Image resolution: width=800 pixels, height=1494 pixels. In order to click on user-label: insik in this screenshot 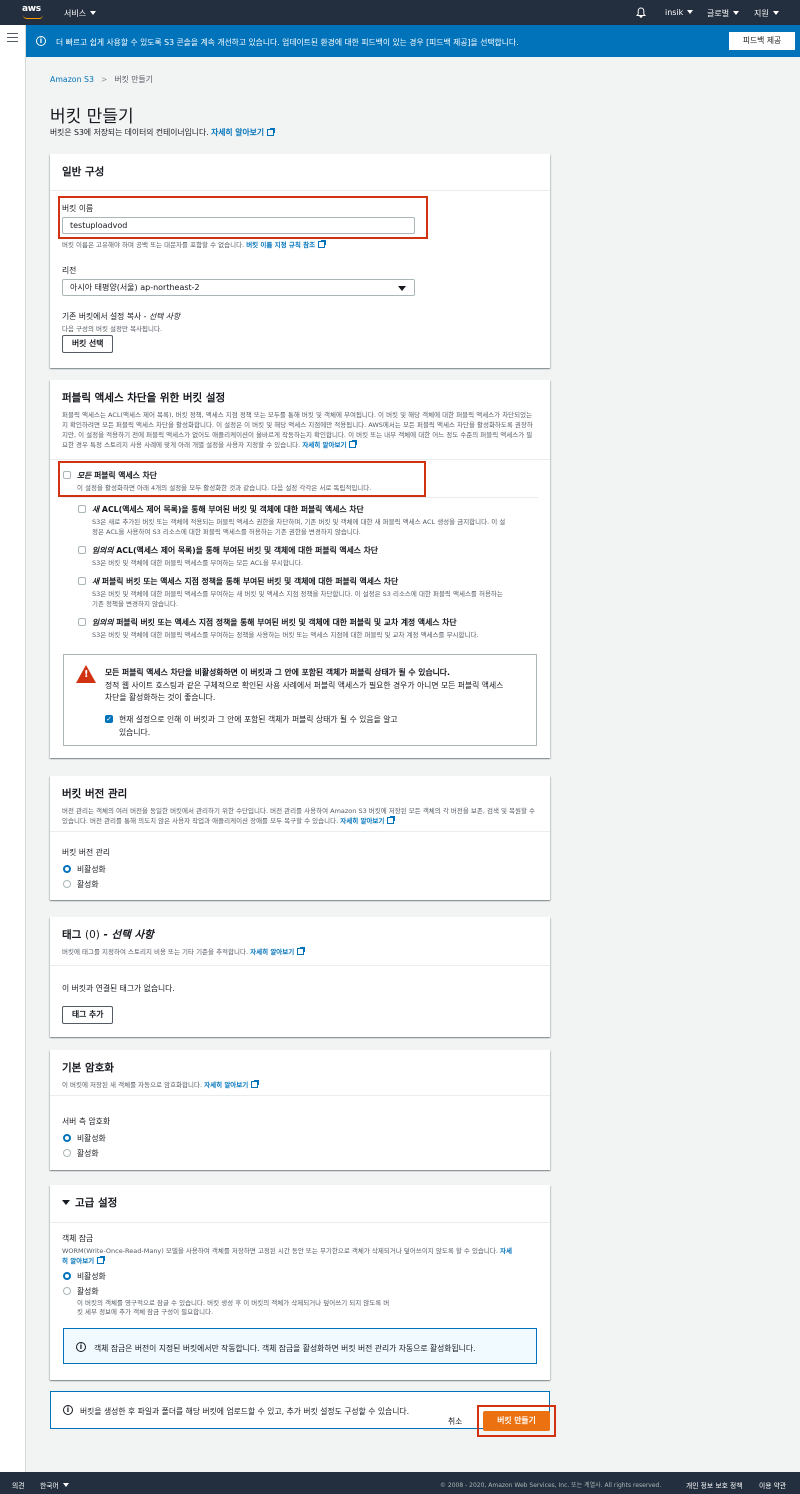, I will do `click(674, 12)`.